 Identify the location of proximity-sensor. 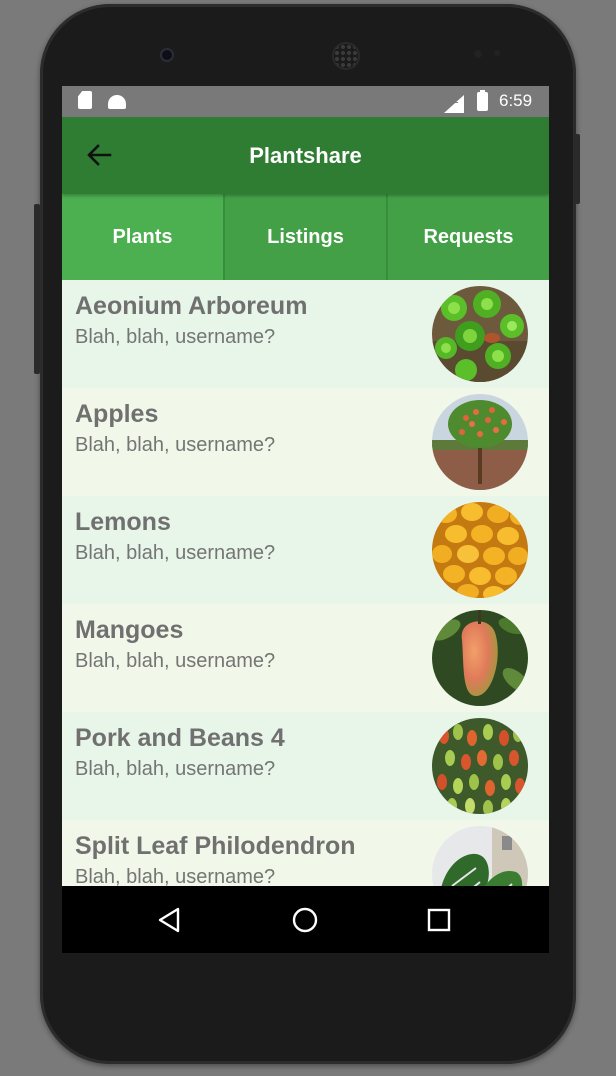
(478, 54).